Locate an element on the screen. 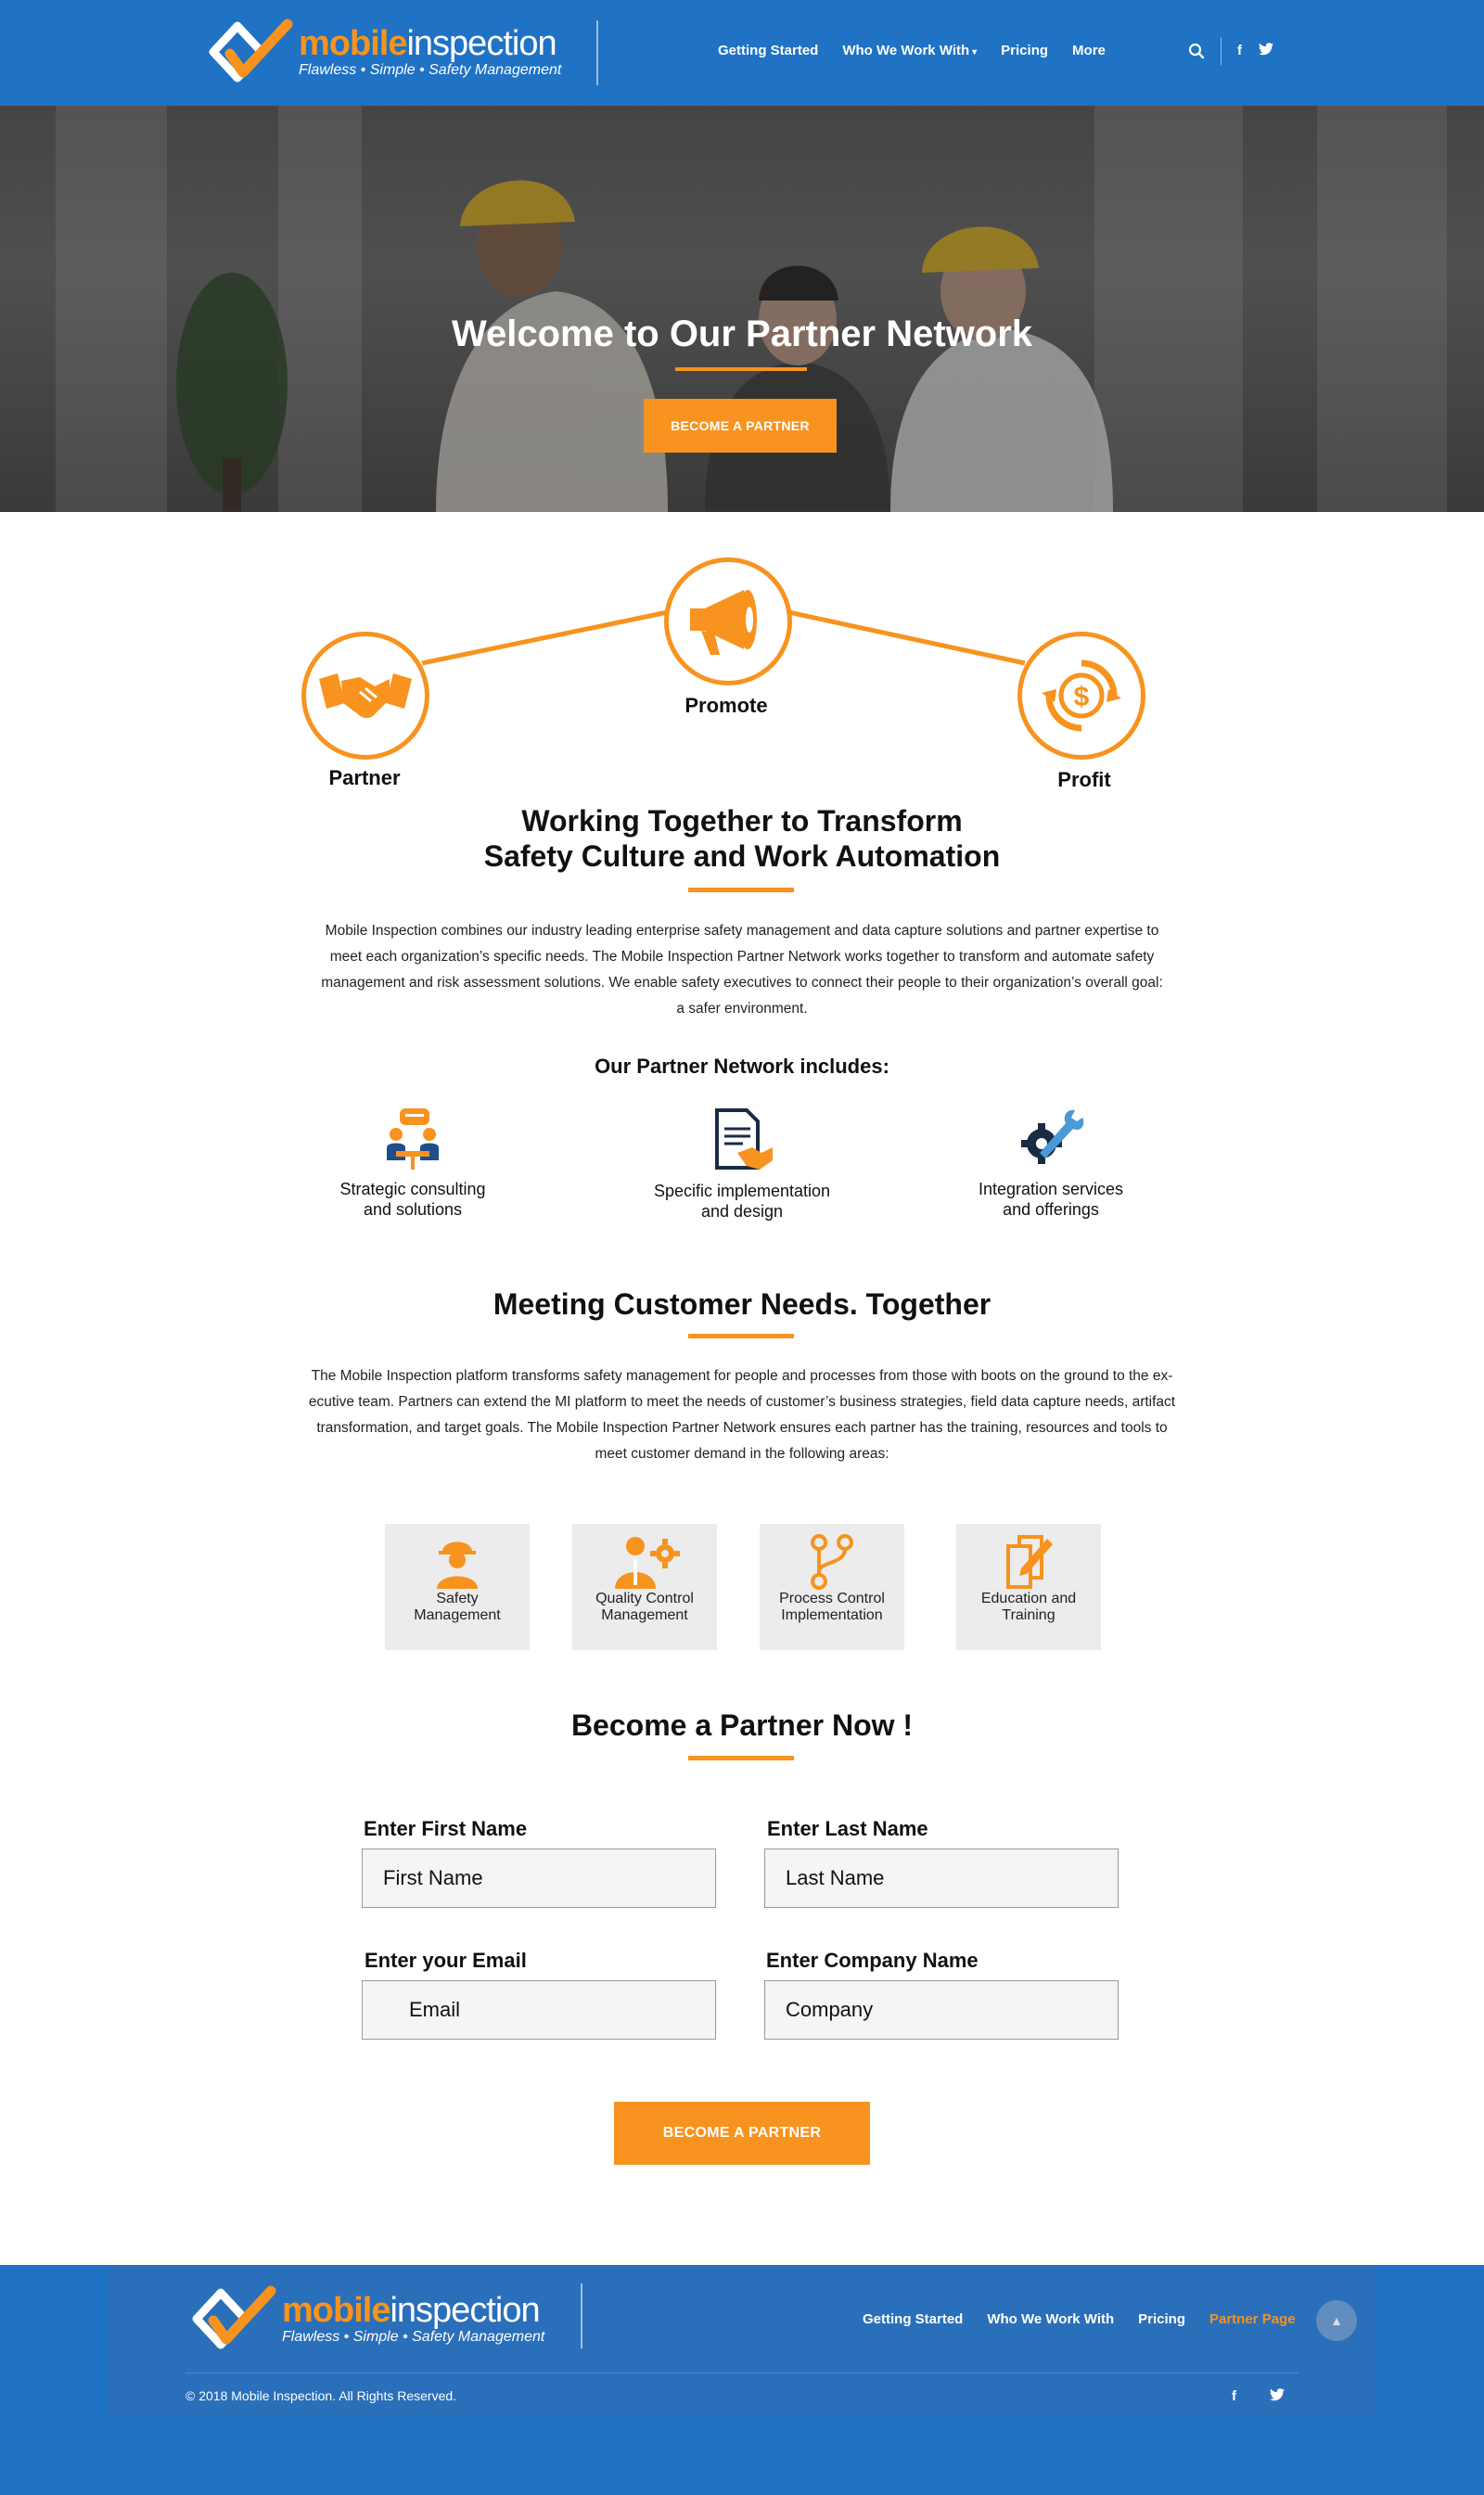  document-handshake-icon is located at coordinates (744, 1139).